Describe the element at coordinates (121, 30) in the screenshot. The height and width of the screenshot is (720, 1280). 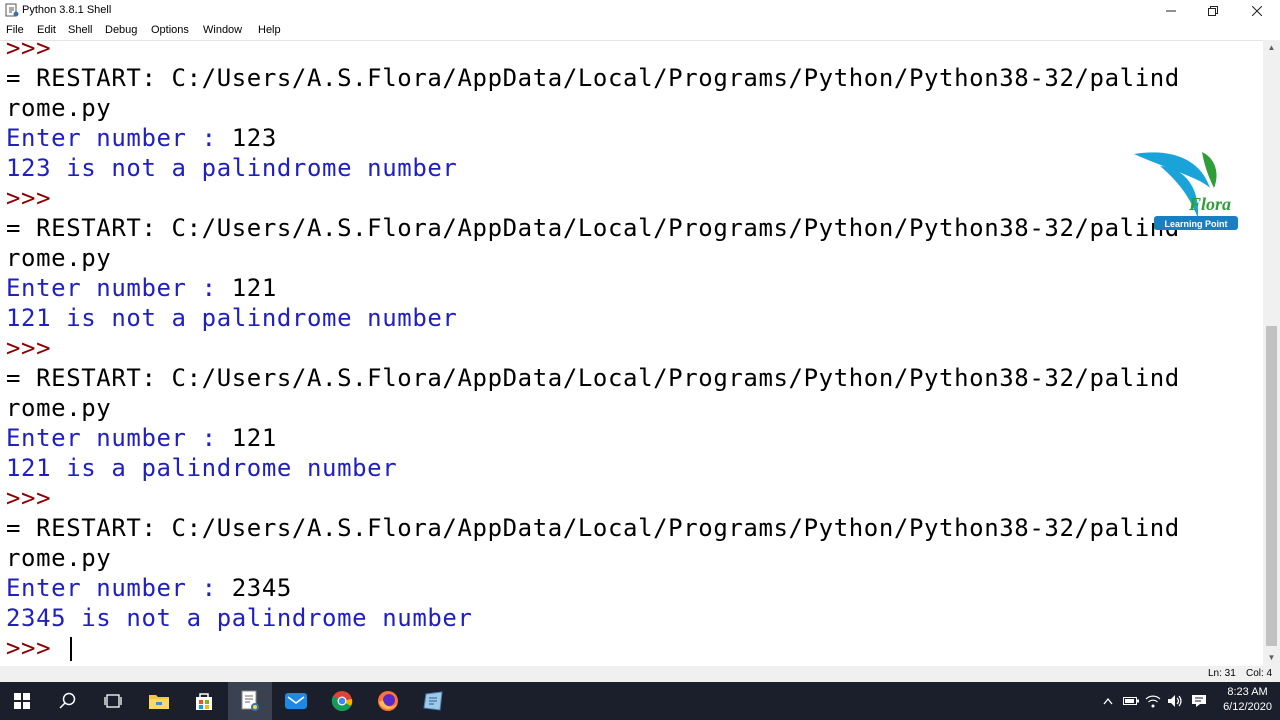
I see `menu-debug: Debug` at that location.